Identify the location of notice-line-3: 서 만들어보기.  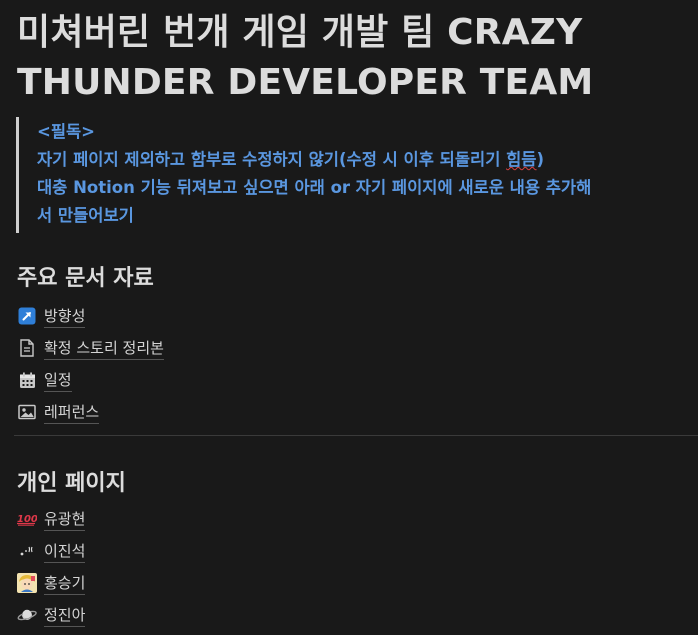
(85, 215).